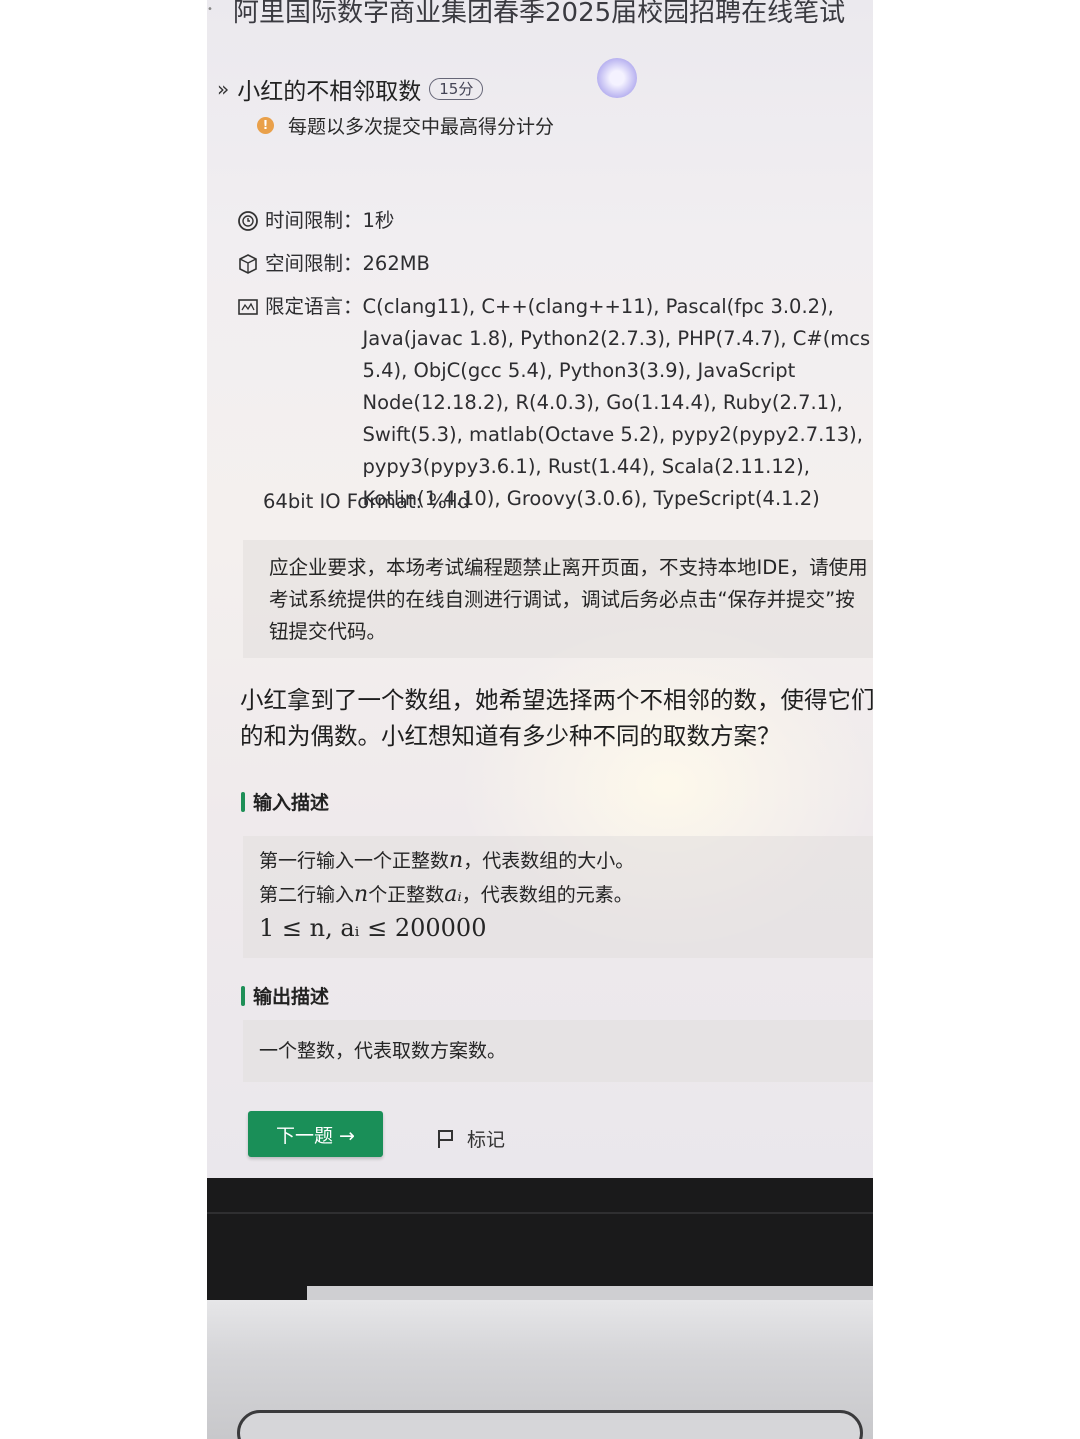 This screenshot has height=1439, width=1080. What do you see at coordinates (373, 928) in the screenshot?
I see `input-constraint: 1 ≤ n, aᵢ ≤ 200000` at bounding box center [373, 928].